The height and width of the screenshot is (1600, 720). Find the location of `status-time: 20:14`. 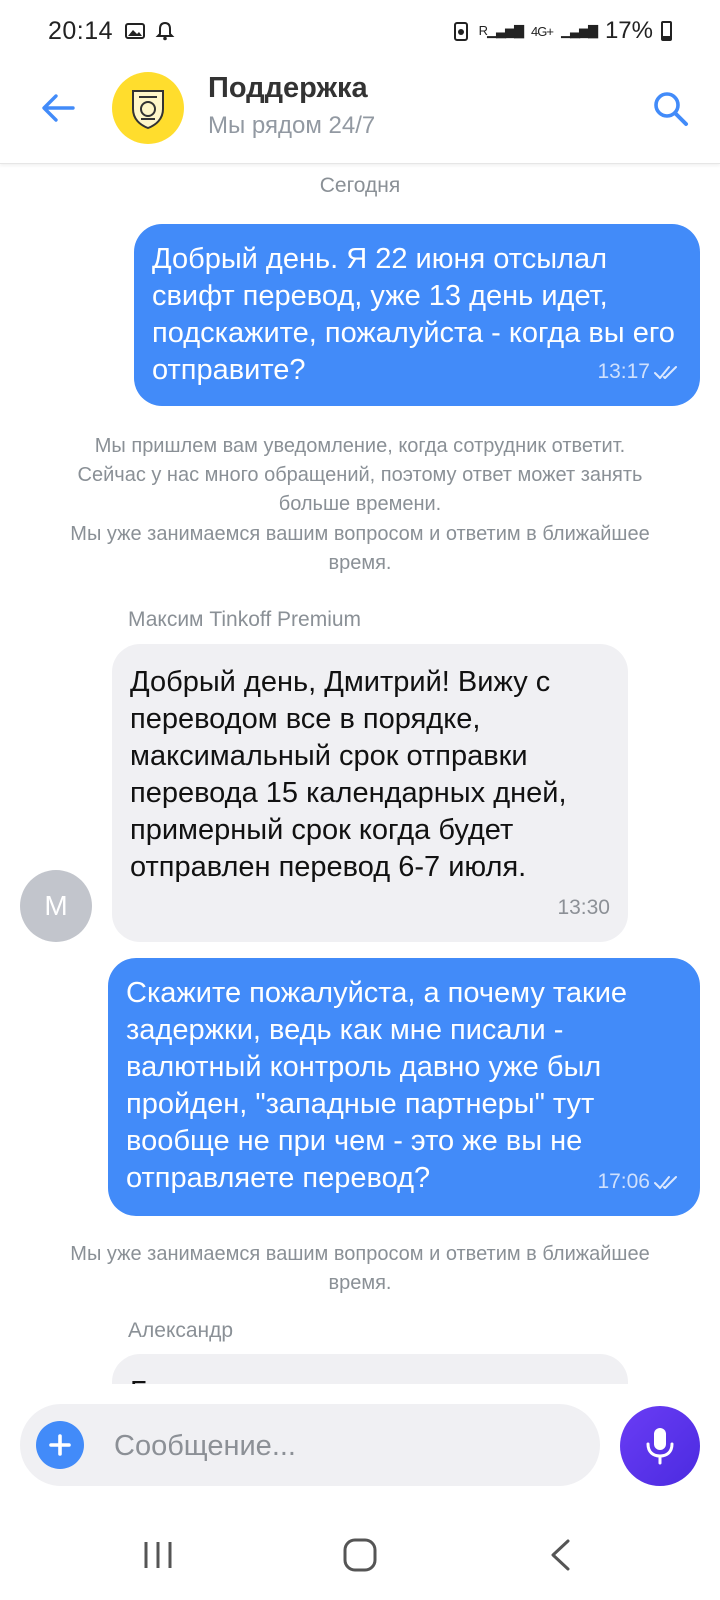

status-time: 20:14 is located at coordinates (81, 30).